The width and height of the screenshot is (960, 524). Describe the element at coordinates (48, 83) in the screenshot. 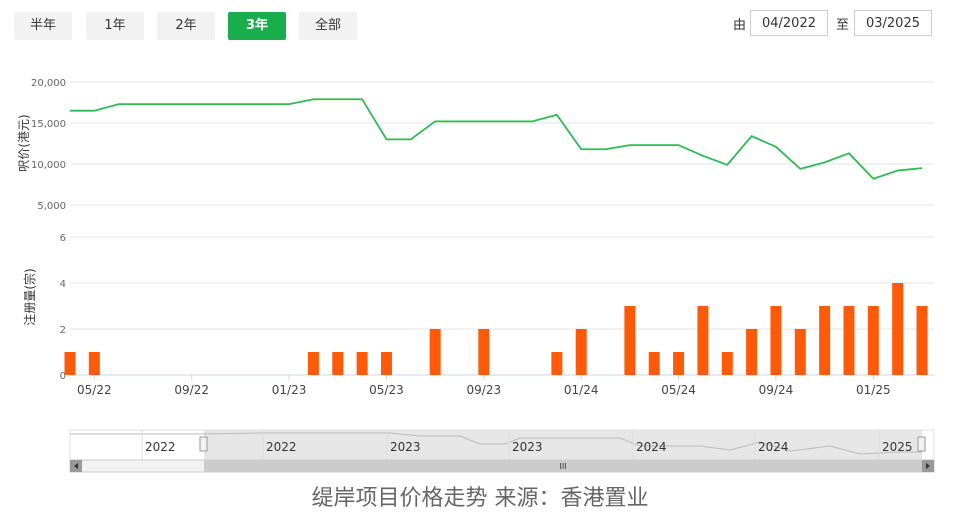

I see `price-tick-label: 20,000` at that location.